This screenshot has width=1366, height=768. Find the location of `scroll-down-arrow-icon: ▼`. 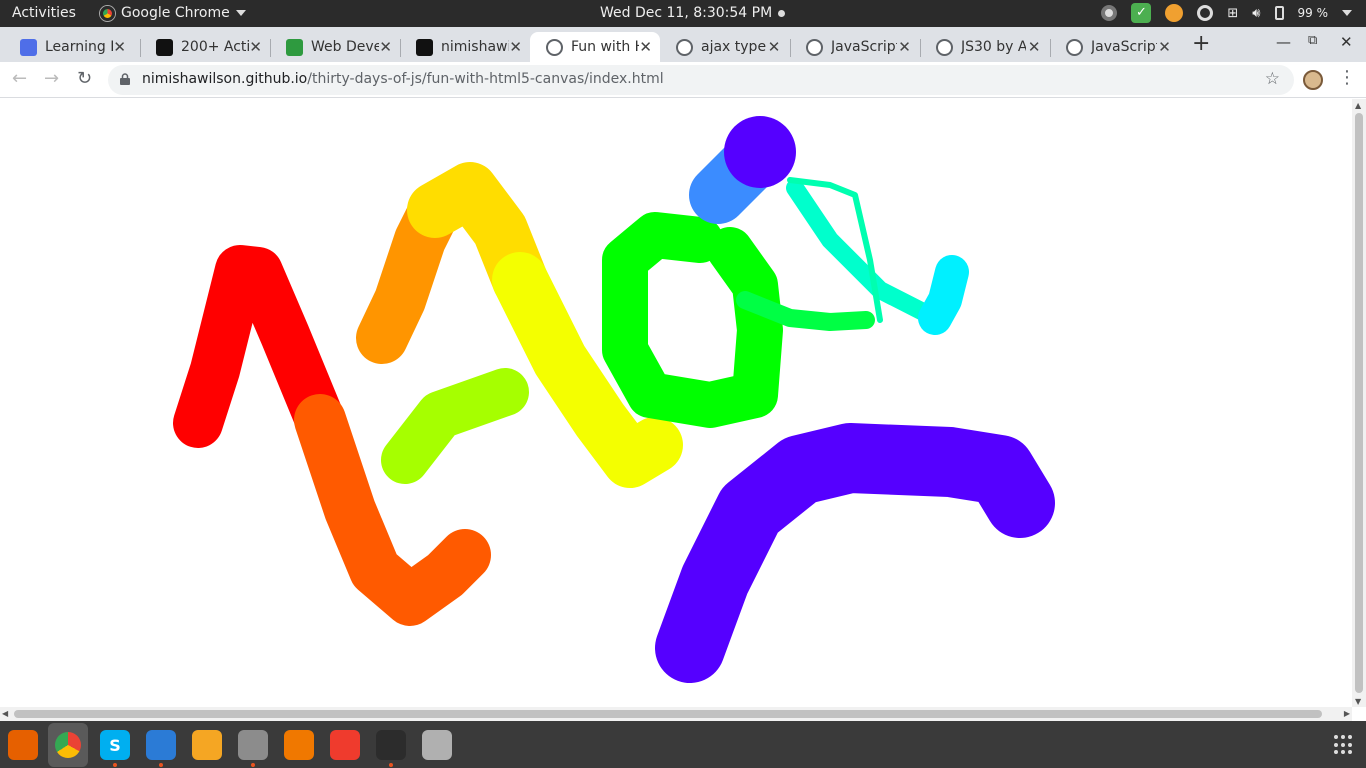

scroll-down-arrow-icon: ▼ is located at coordinates (1358, 701).